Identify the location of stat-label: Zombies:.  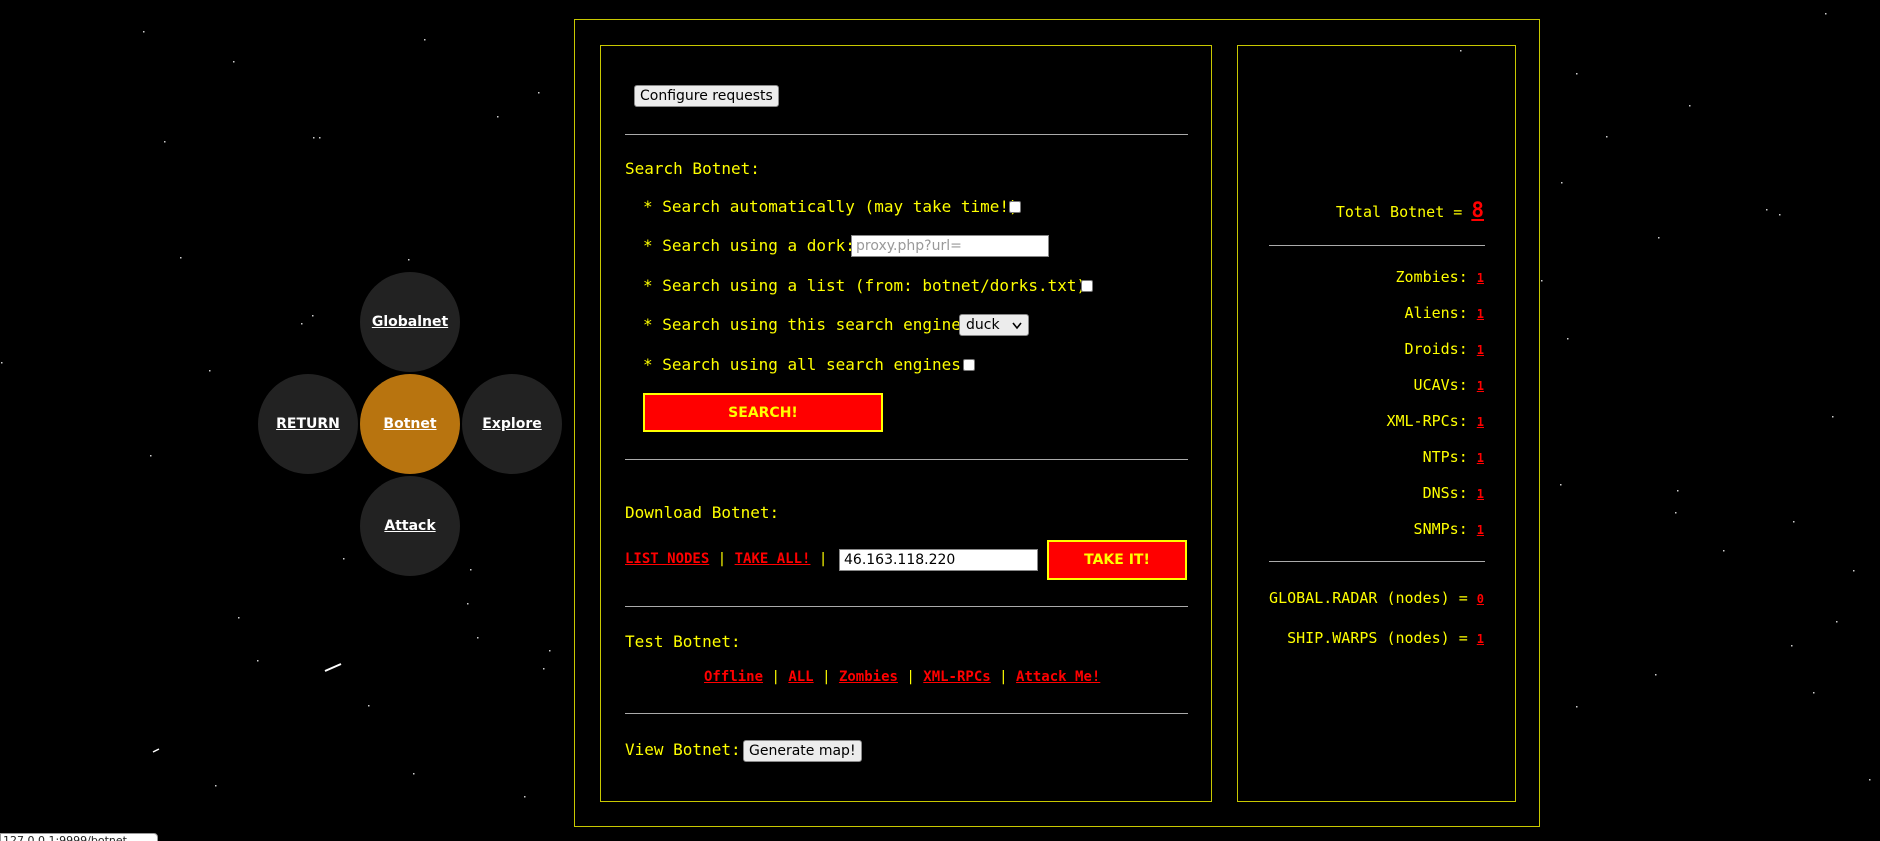
(1431, 277).